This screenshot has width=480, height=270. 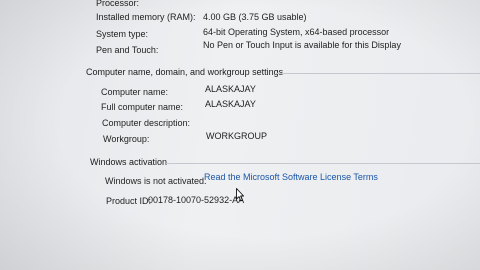 What do you see at coordinates (129, 201) in the screenshot?
I see `product-id-label: Product ID:` at bounding box center [129, 201].